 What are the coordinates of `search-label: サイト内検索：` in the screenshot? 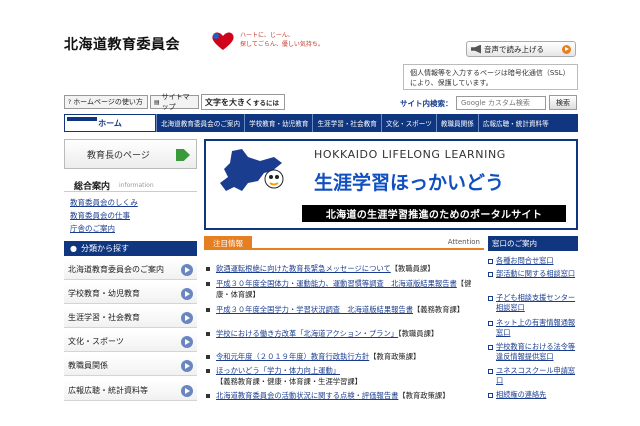 It's located at (426, 103).